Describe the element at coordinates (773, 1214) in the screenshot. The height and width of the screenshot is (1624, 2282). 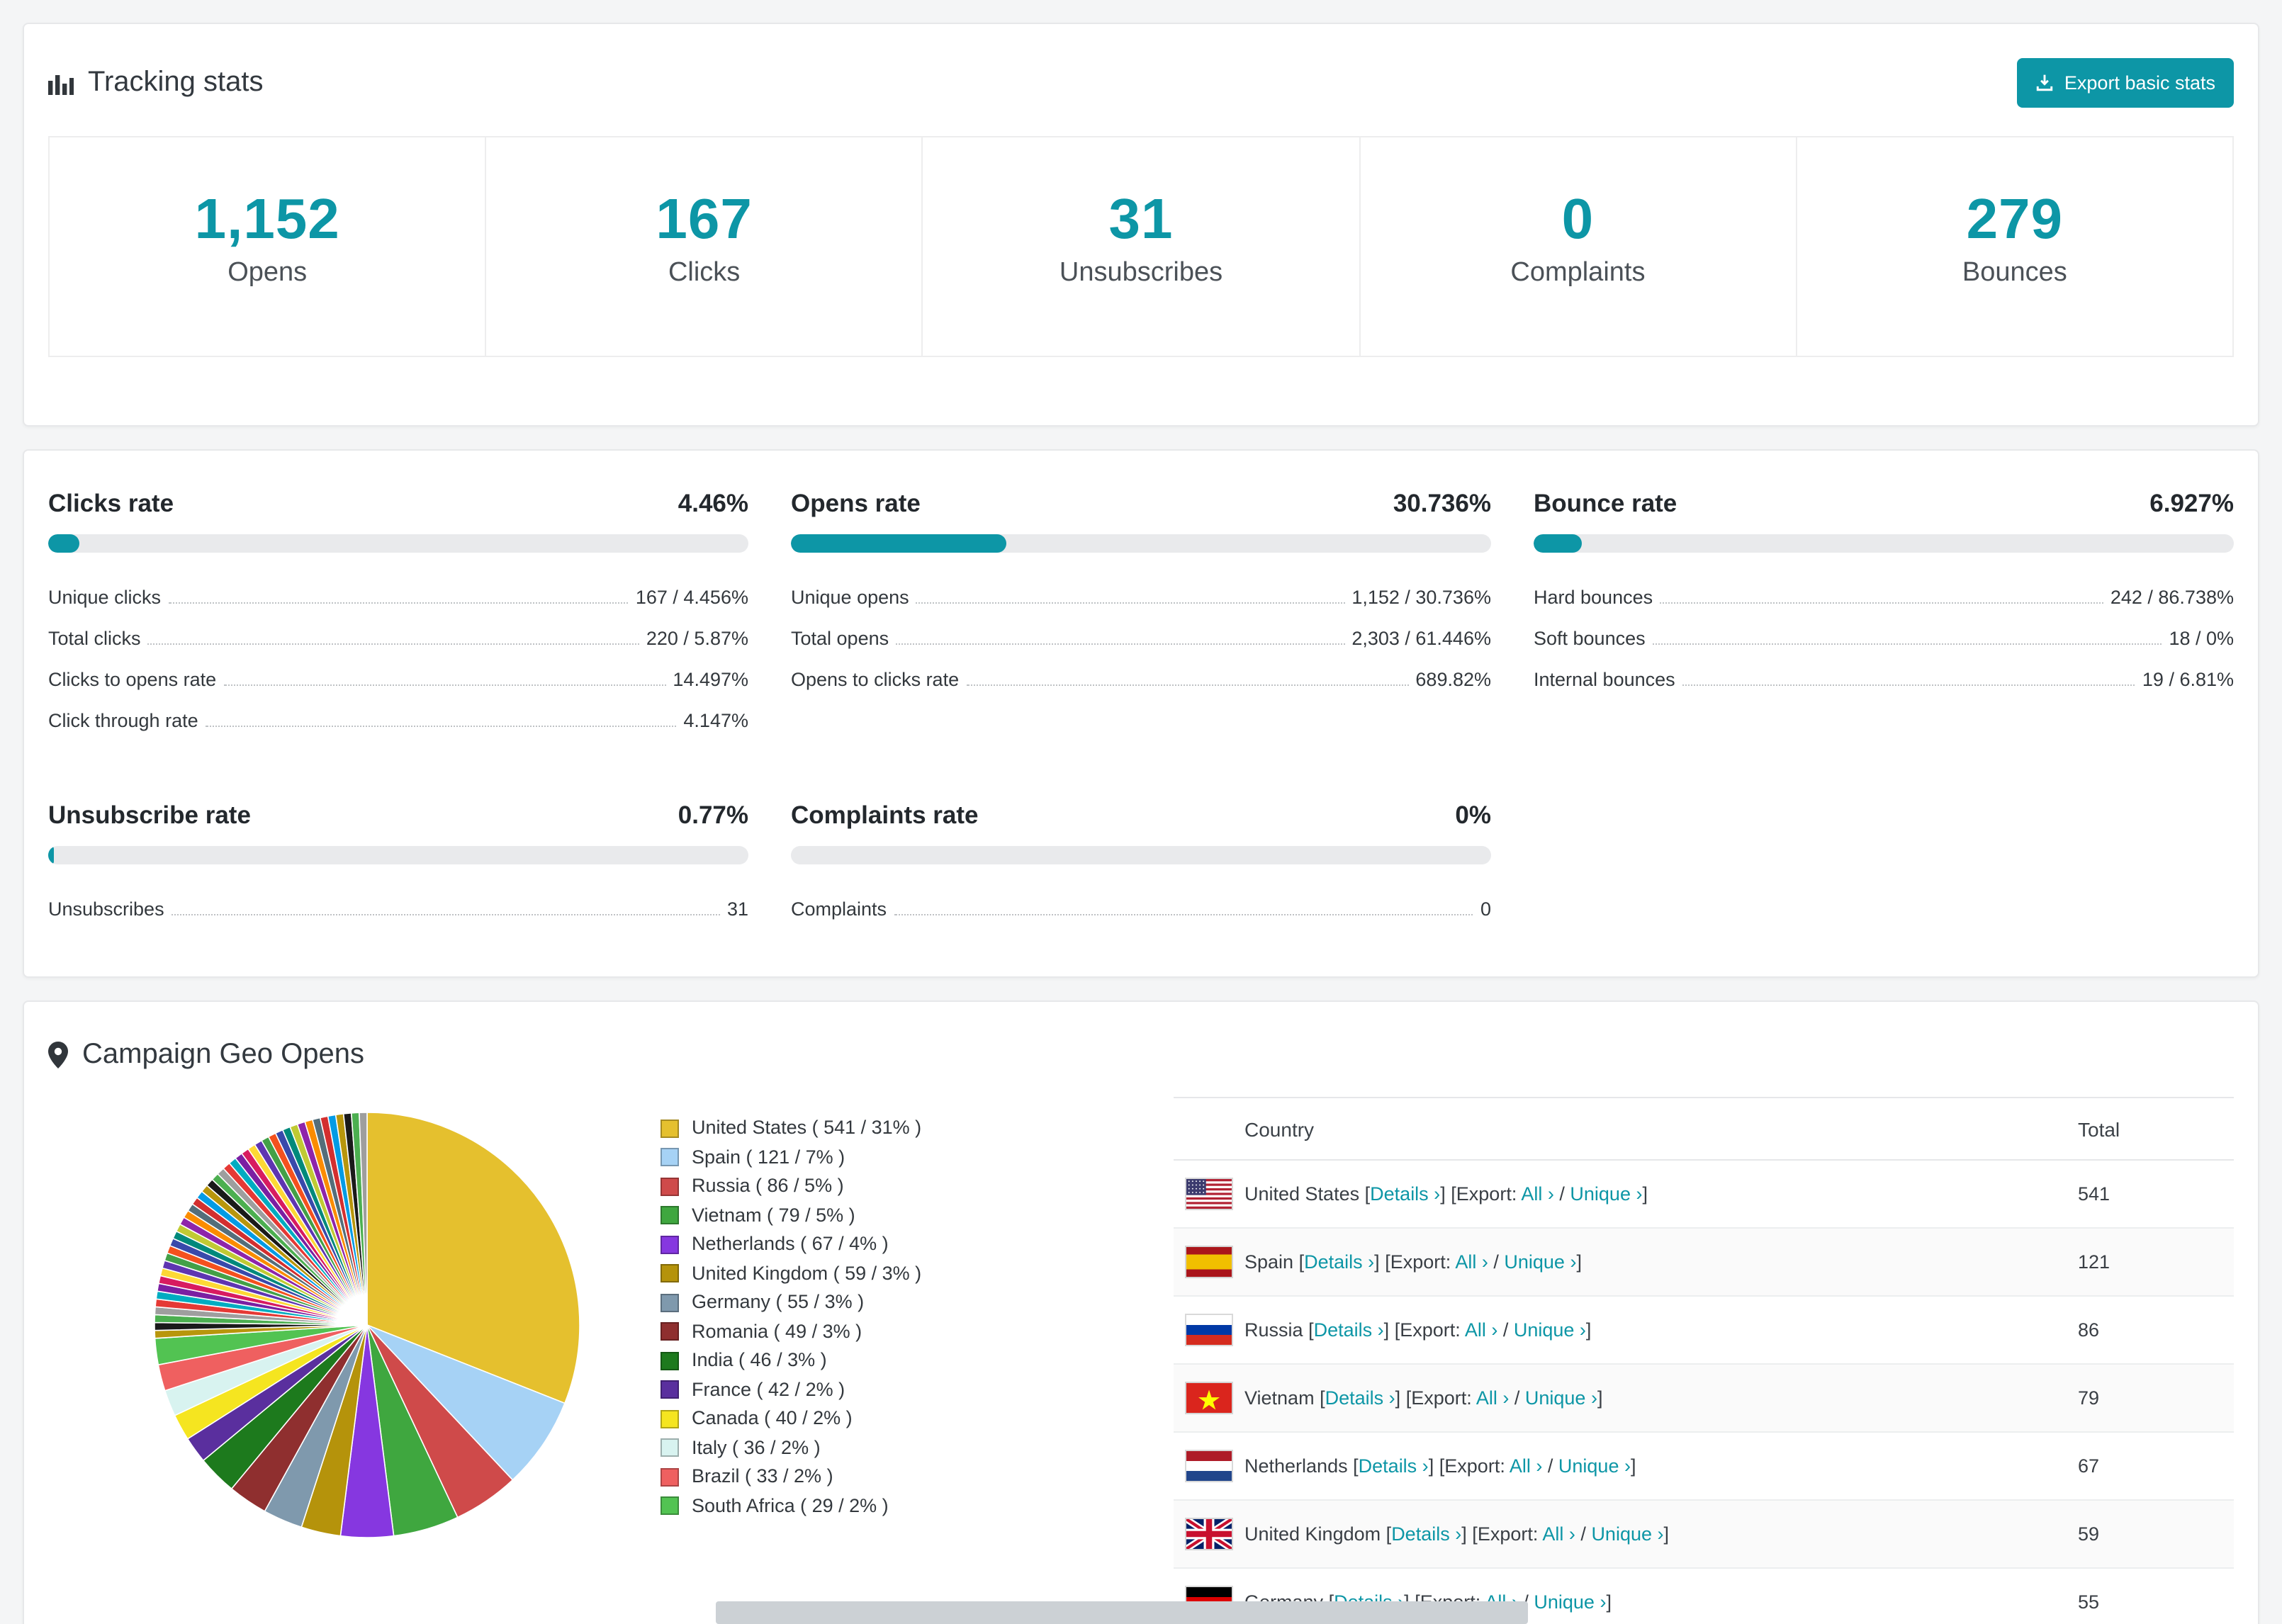
I see `legend-label: Vietnam ( 79 / 5% )` at that location.